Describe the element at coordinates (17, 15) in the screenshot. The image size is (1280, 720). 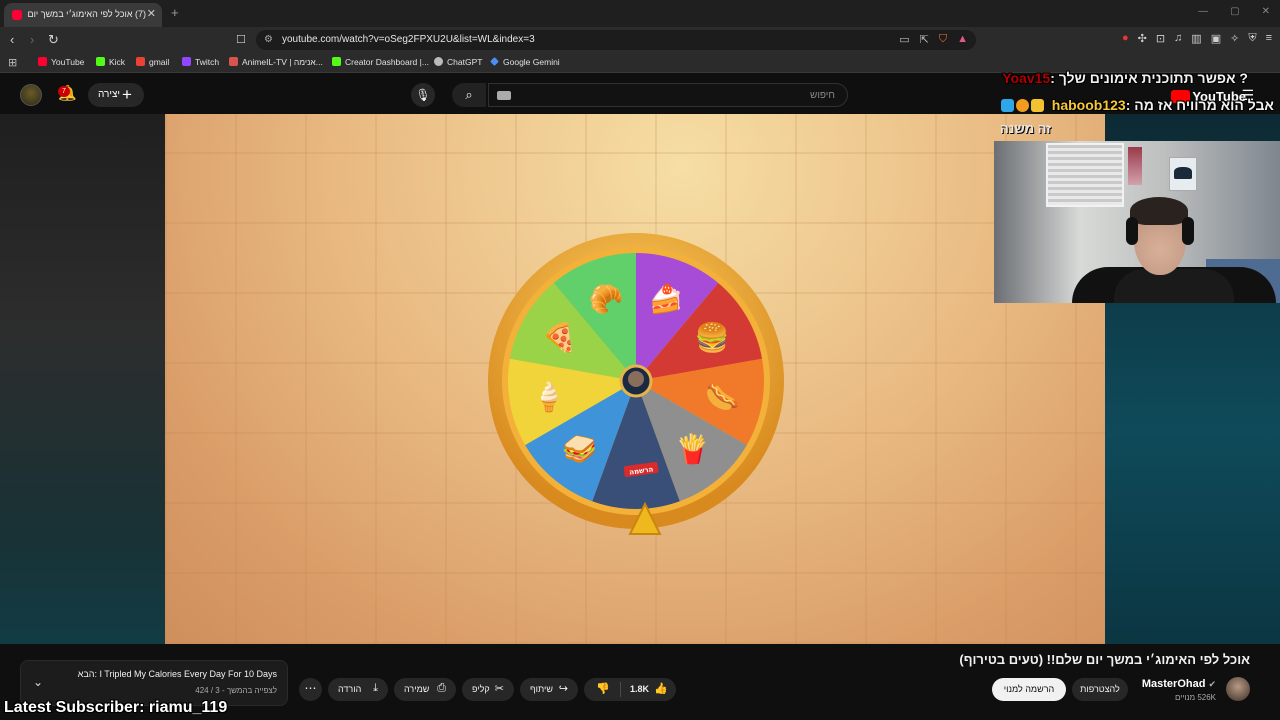
I see `youtube-favicon-icon` at that location.